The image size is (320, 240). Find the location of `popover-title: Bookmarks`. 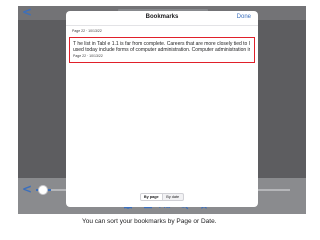

popover-title: Bookmarks is located at coordinates (162, 17).